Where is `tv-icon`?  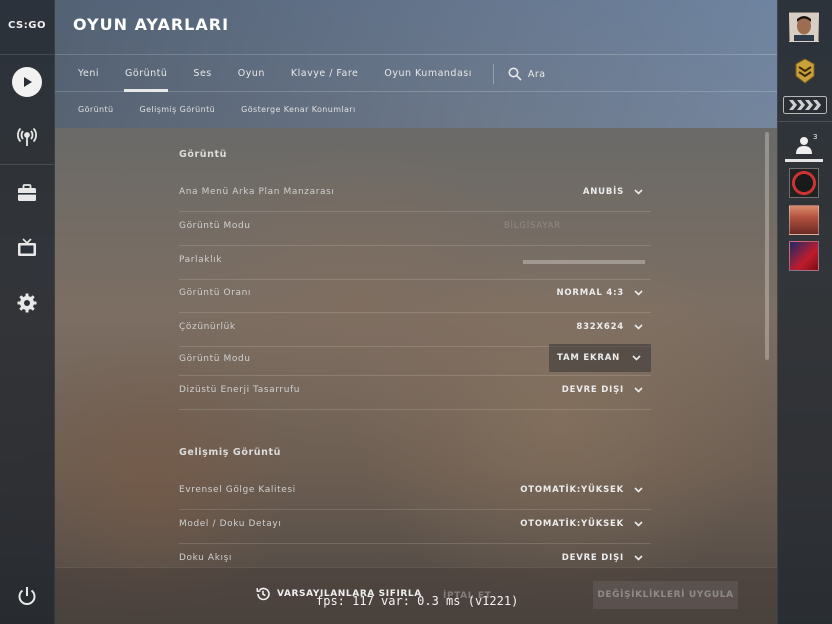
tv-icon is located at coordinates (27, 247).